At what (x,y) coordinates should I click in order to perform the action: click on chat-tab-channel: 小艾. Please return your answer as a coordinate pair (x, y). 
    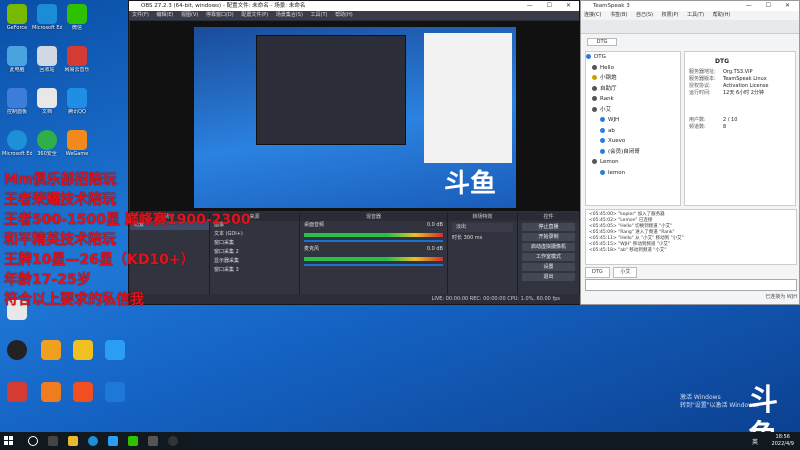
    Looking at the image, I should click on (625, 272).